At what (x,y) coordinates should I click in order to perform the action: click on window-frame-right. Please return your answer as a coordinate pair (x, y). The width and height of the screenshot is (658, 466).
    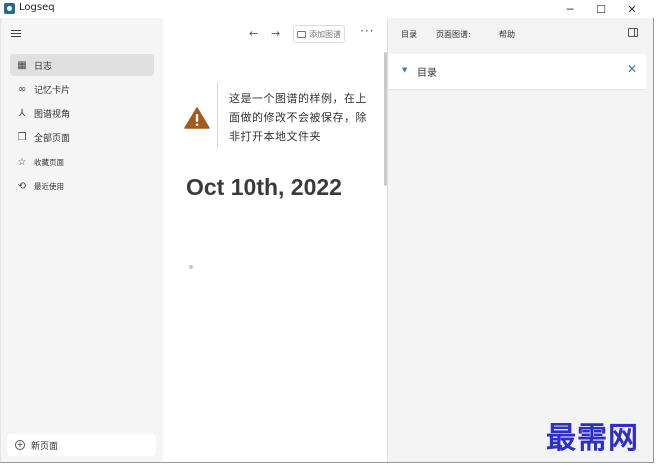
    Looking at the image, I should click on (655, 242).